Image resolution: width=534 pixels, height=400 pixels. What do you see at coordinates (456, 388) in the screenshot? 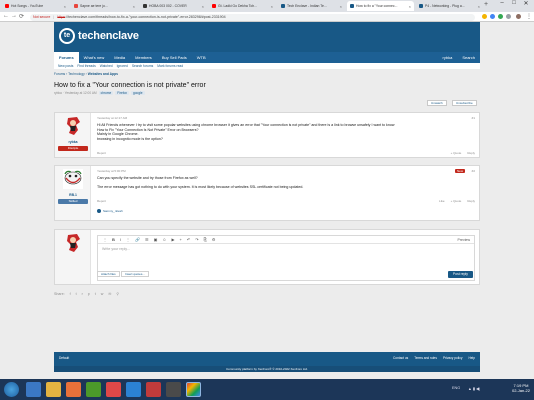
I see `language-indicator: ENG` at bounding box center [456, 388].